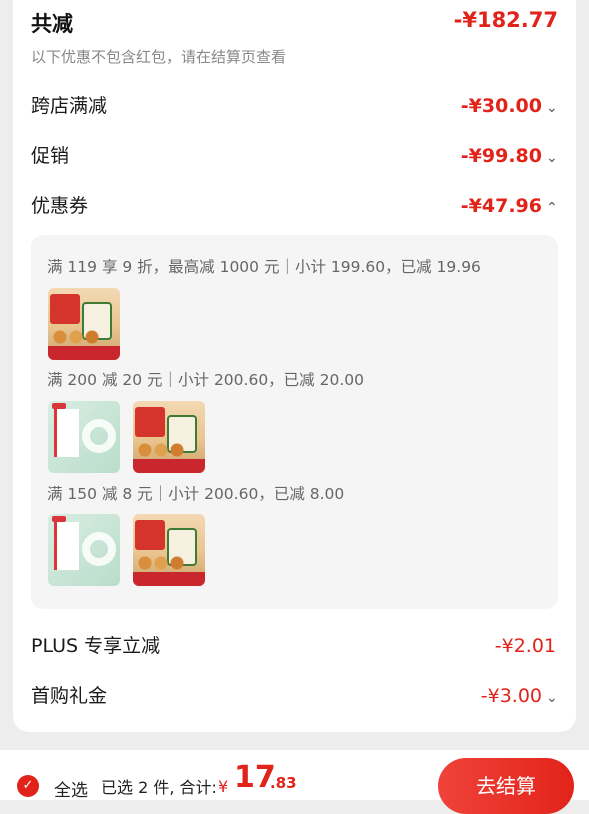 The width and height of the screenshot is (589, 814). What do you see at coordinates (28, 786) in the screenshot?
I see `checkmark-icon: ✓` at bounding box center [28, 786].